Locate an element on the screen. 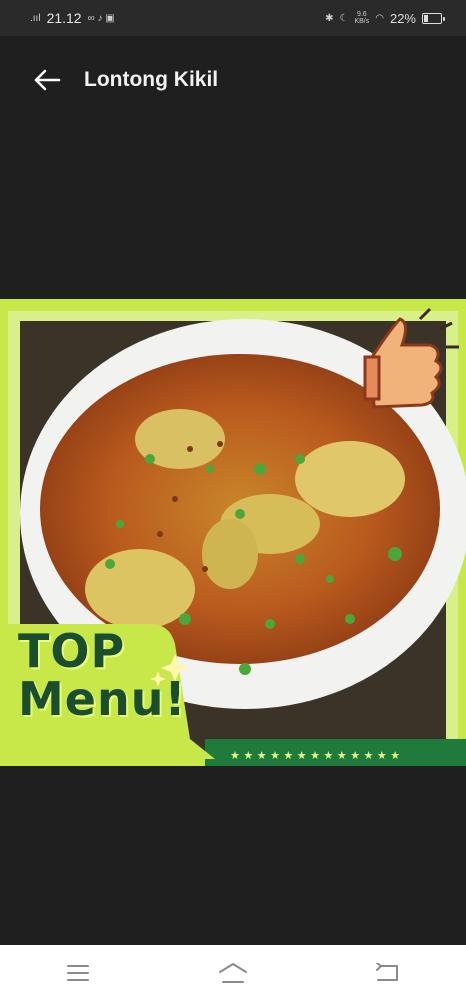 This screenshot has width=466, height=1000. top-menu-badge: TOP Menu! is located at coordinates (102, 676).